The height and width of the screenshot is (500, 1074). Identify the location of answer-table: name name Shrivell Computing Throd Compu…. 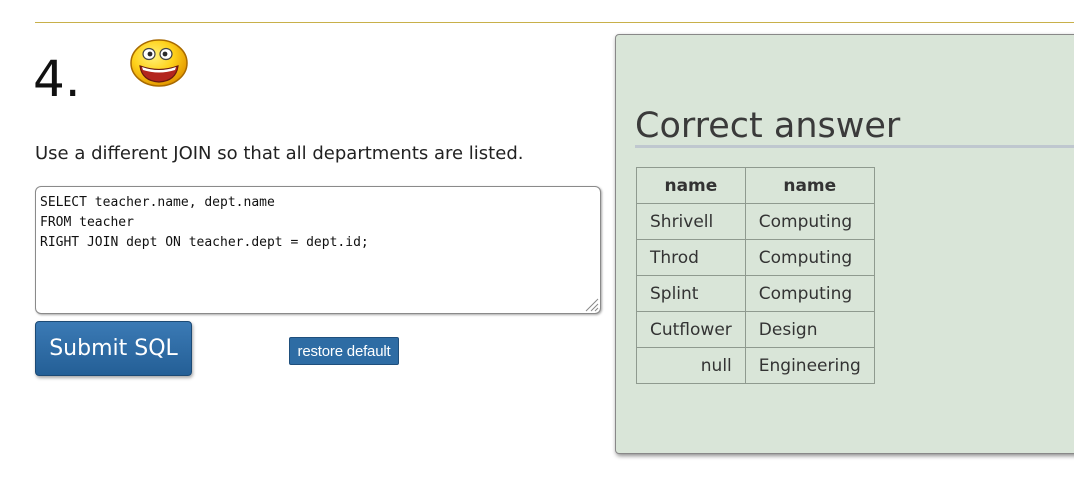
(755, 275).